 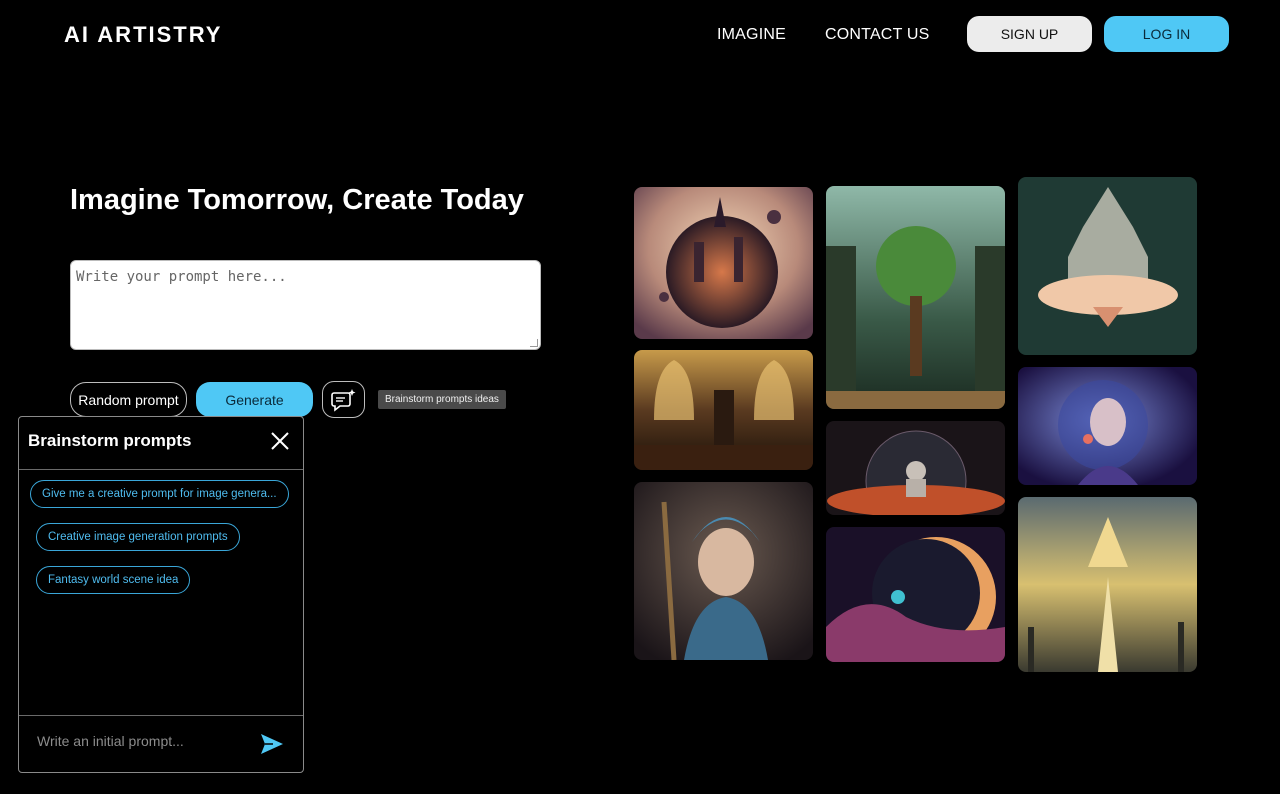 What do you see at coordinates (297, 200) in the screenshot?
I see `page-headline: Imagine Tomorrow, Create Today` at bounding box center [297, 200].